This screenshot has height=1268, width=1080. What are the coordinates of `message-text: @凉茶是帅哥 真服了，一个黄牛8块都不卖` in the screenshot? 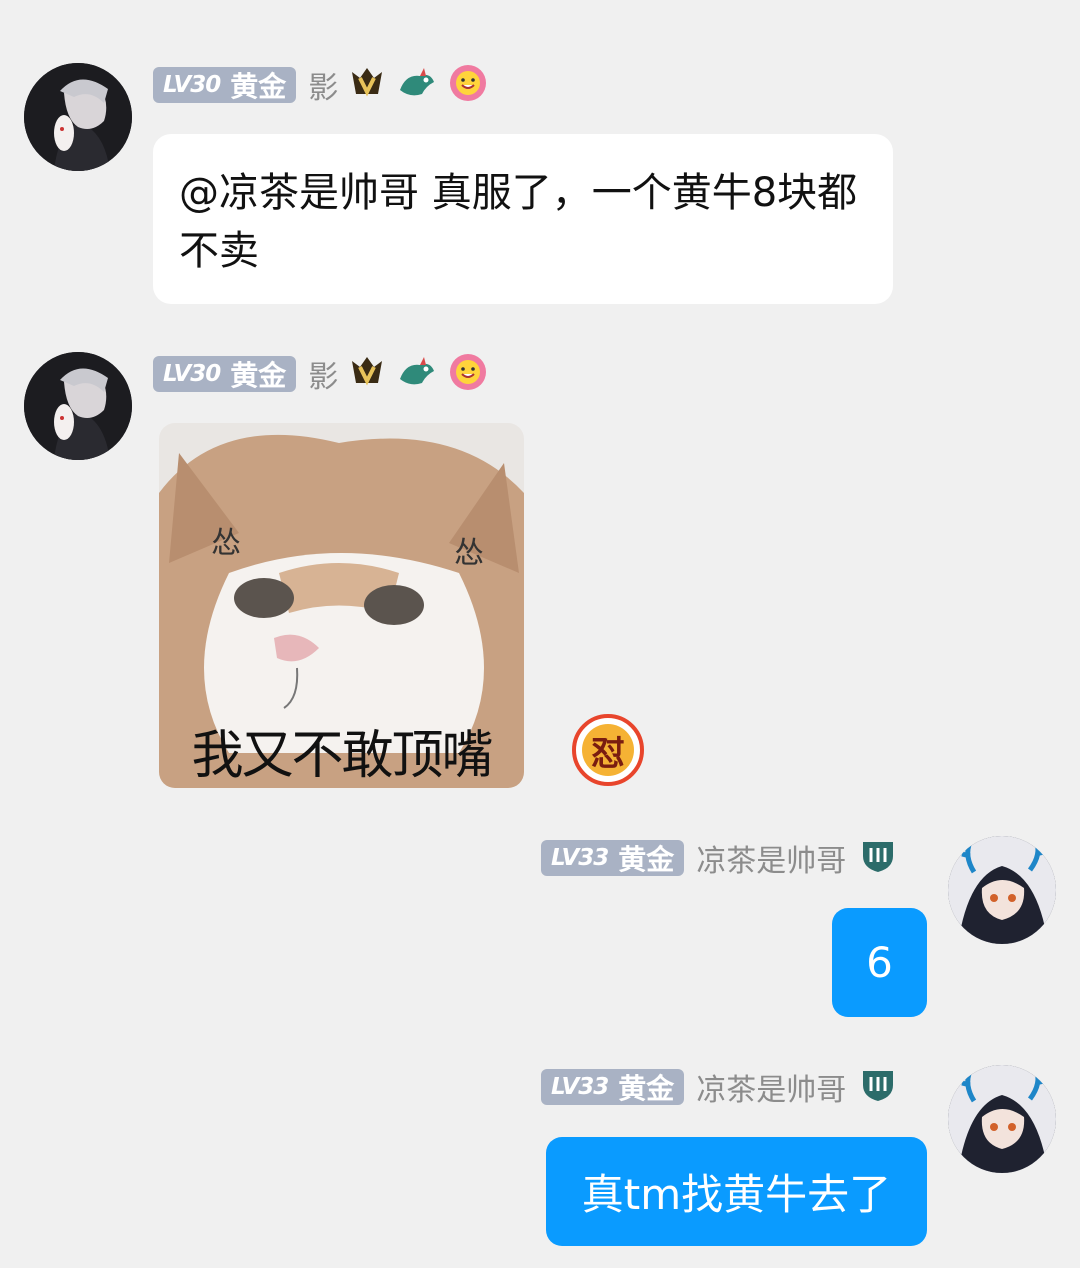 It's located at (518, 222).